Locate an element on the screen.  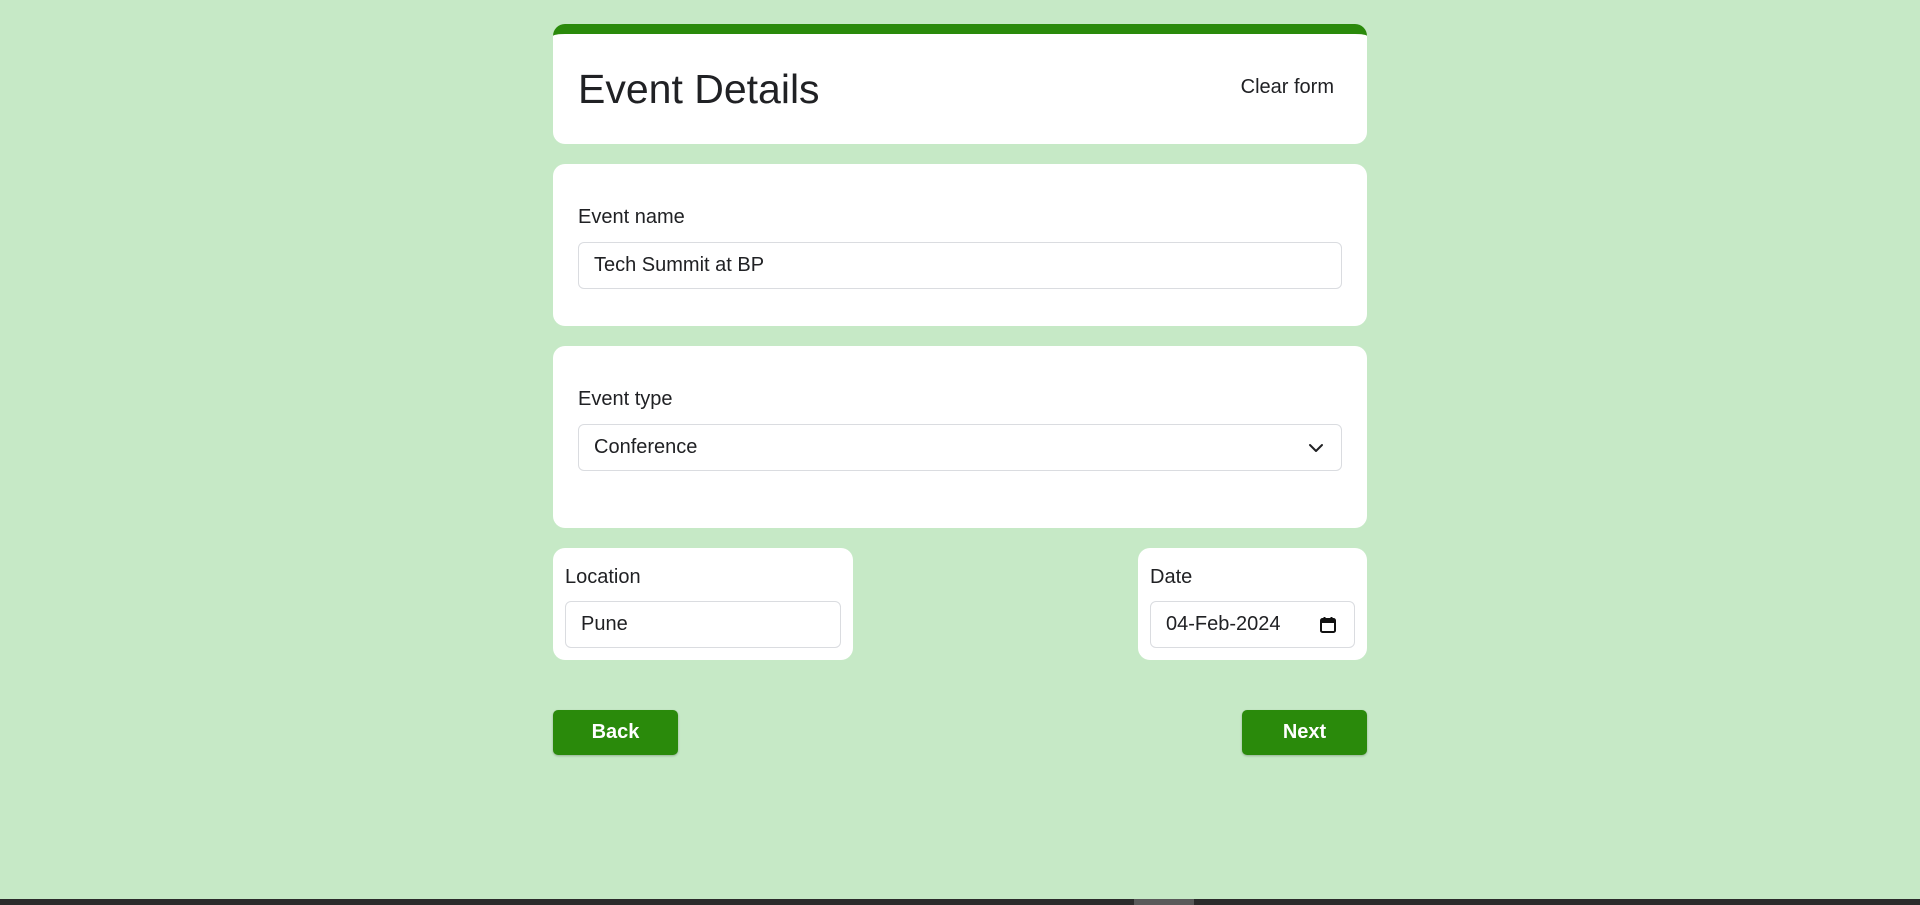
event-name-card: Event name is located at coordinates (960, 245).